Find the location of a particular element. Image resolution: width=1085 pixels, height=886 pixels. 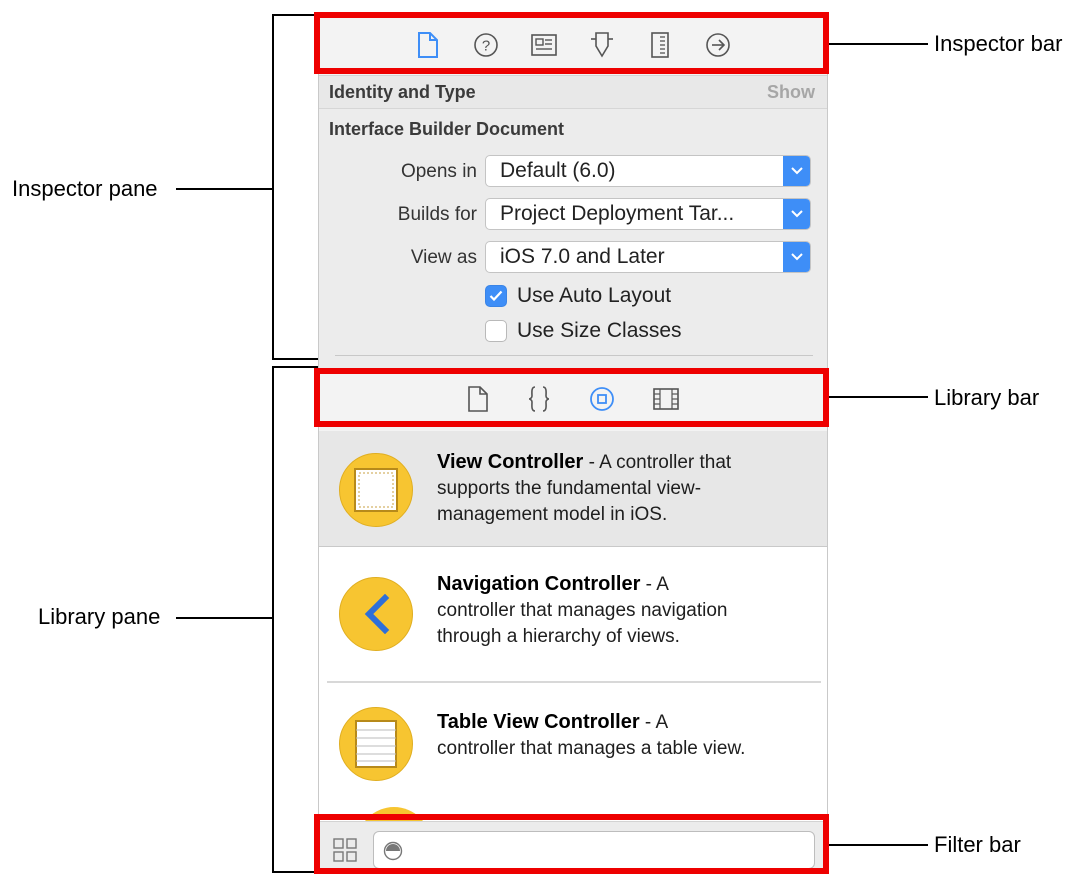

inspector-pane-bracket-top is located at coordinates (295, 15).